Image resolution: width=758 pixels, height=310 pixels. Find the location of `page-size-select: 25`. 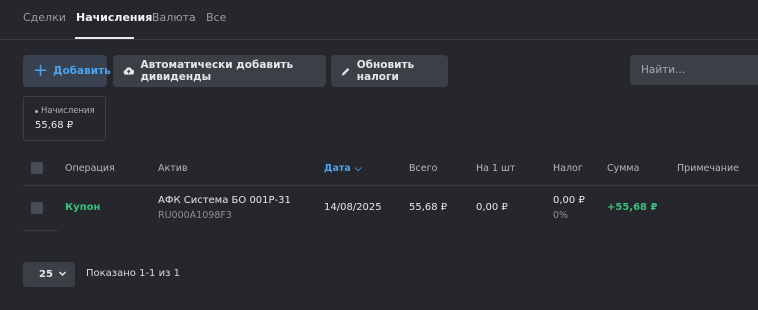

page-size-select: 25 is located at coordinates (49, 274).